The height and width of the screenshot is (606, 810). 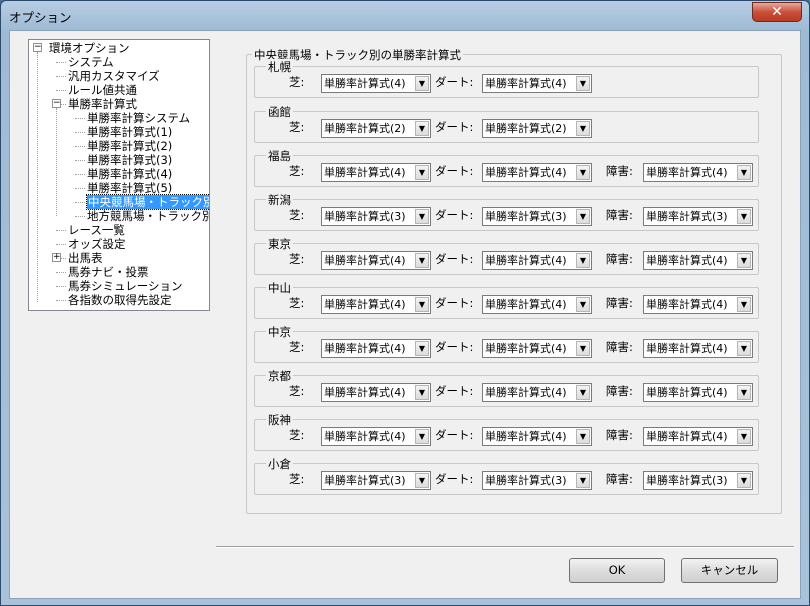 I want to click on tree-item: レース一覧, so click(x=96, y=230).